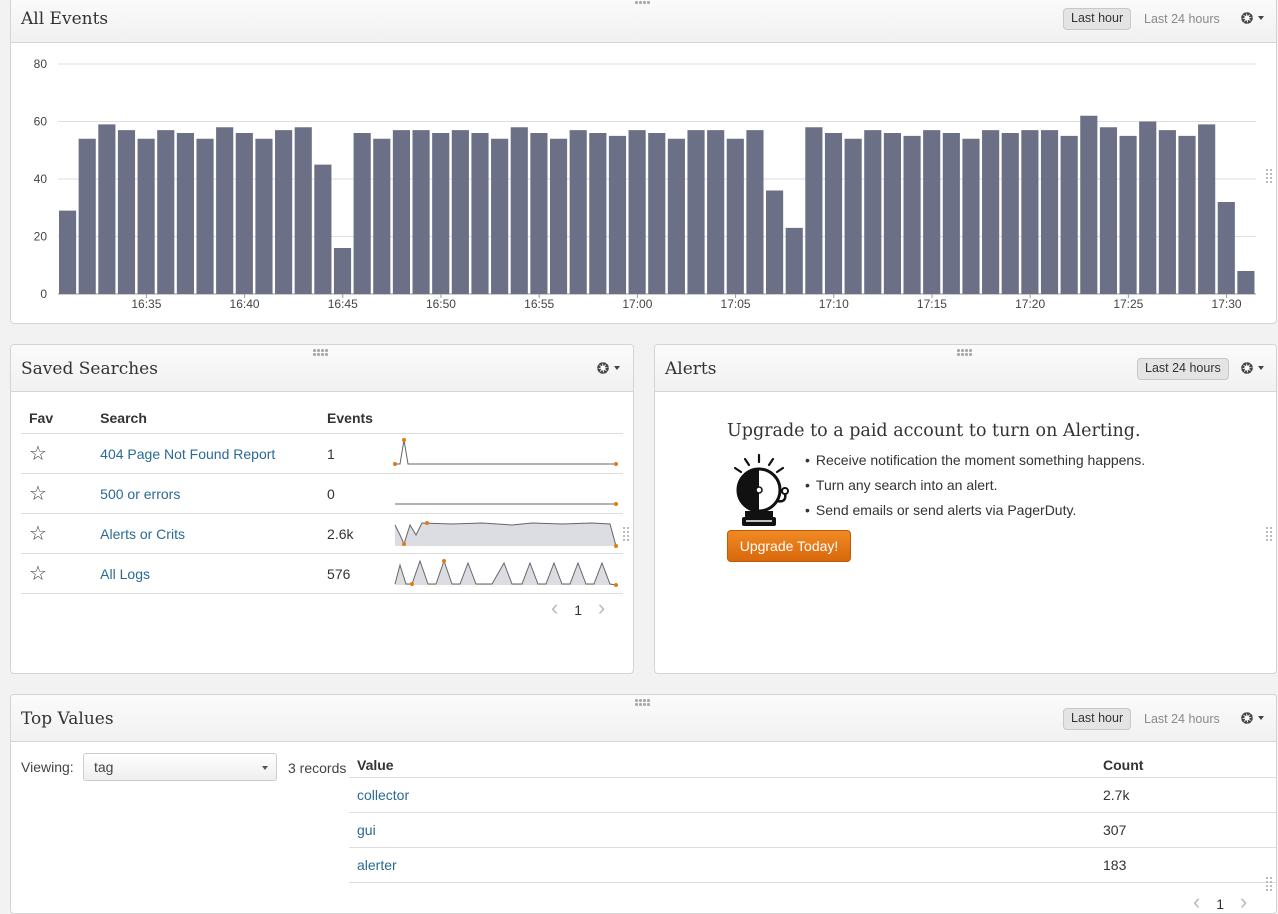  Describe the element at coordinates (1189, 795) in the screenshot. I see `count-cell: 2.7k` at that location.